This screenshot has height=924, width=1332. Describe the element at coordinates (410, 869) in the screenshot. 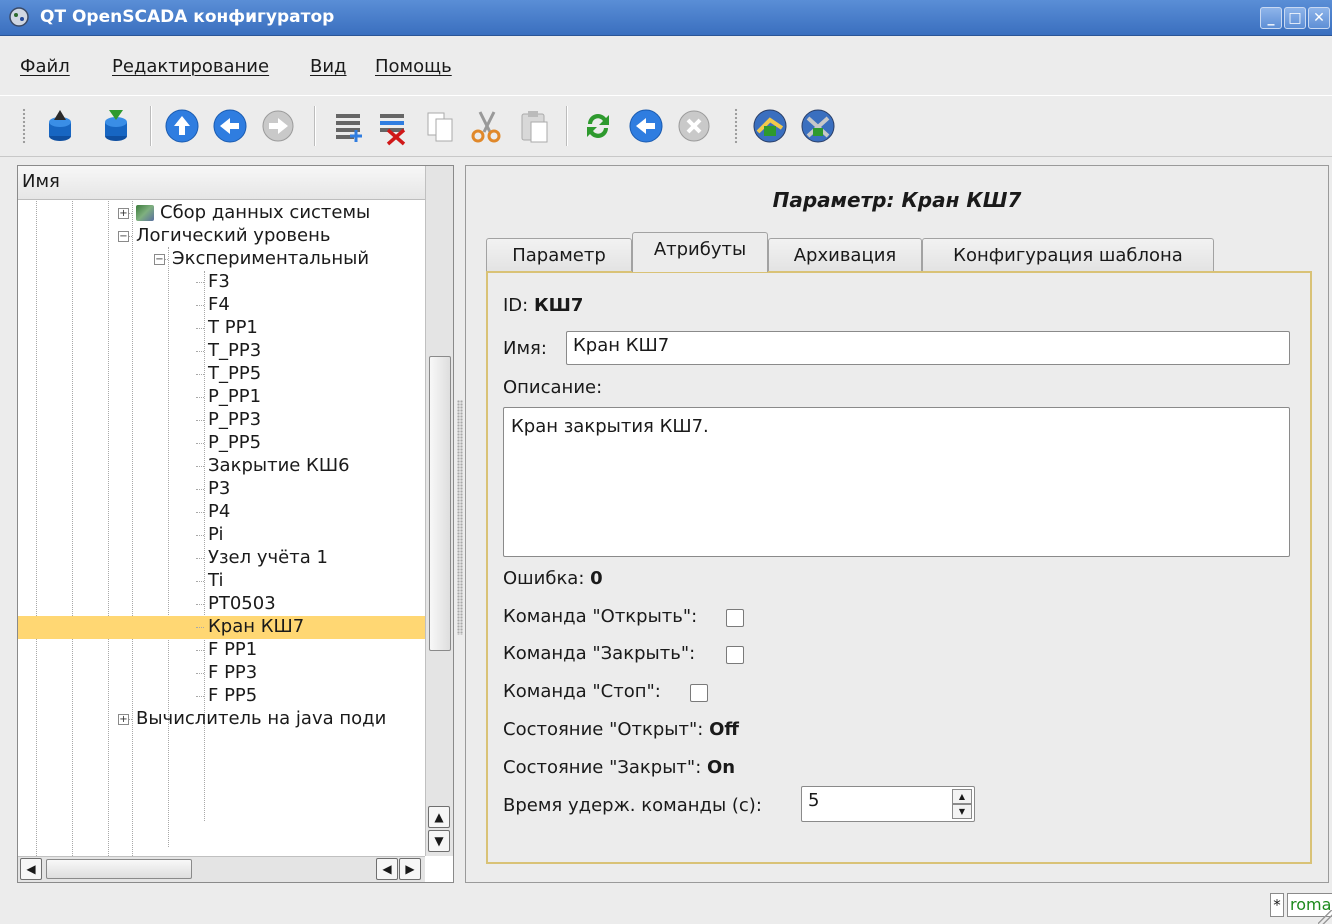

I see `scroll-right-button: ▶` at that location.